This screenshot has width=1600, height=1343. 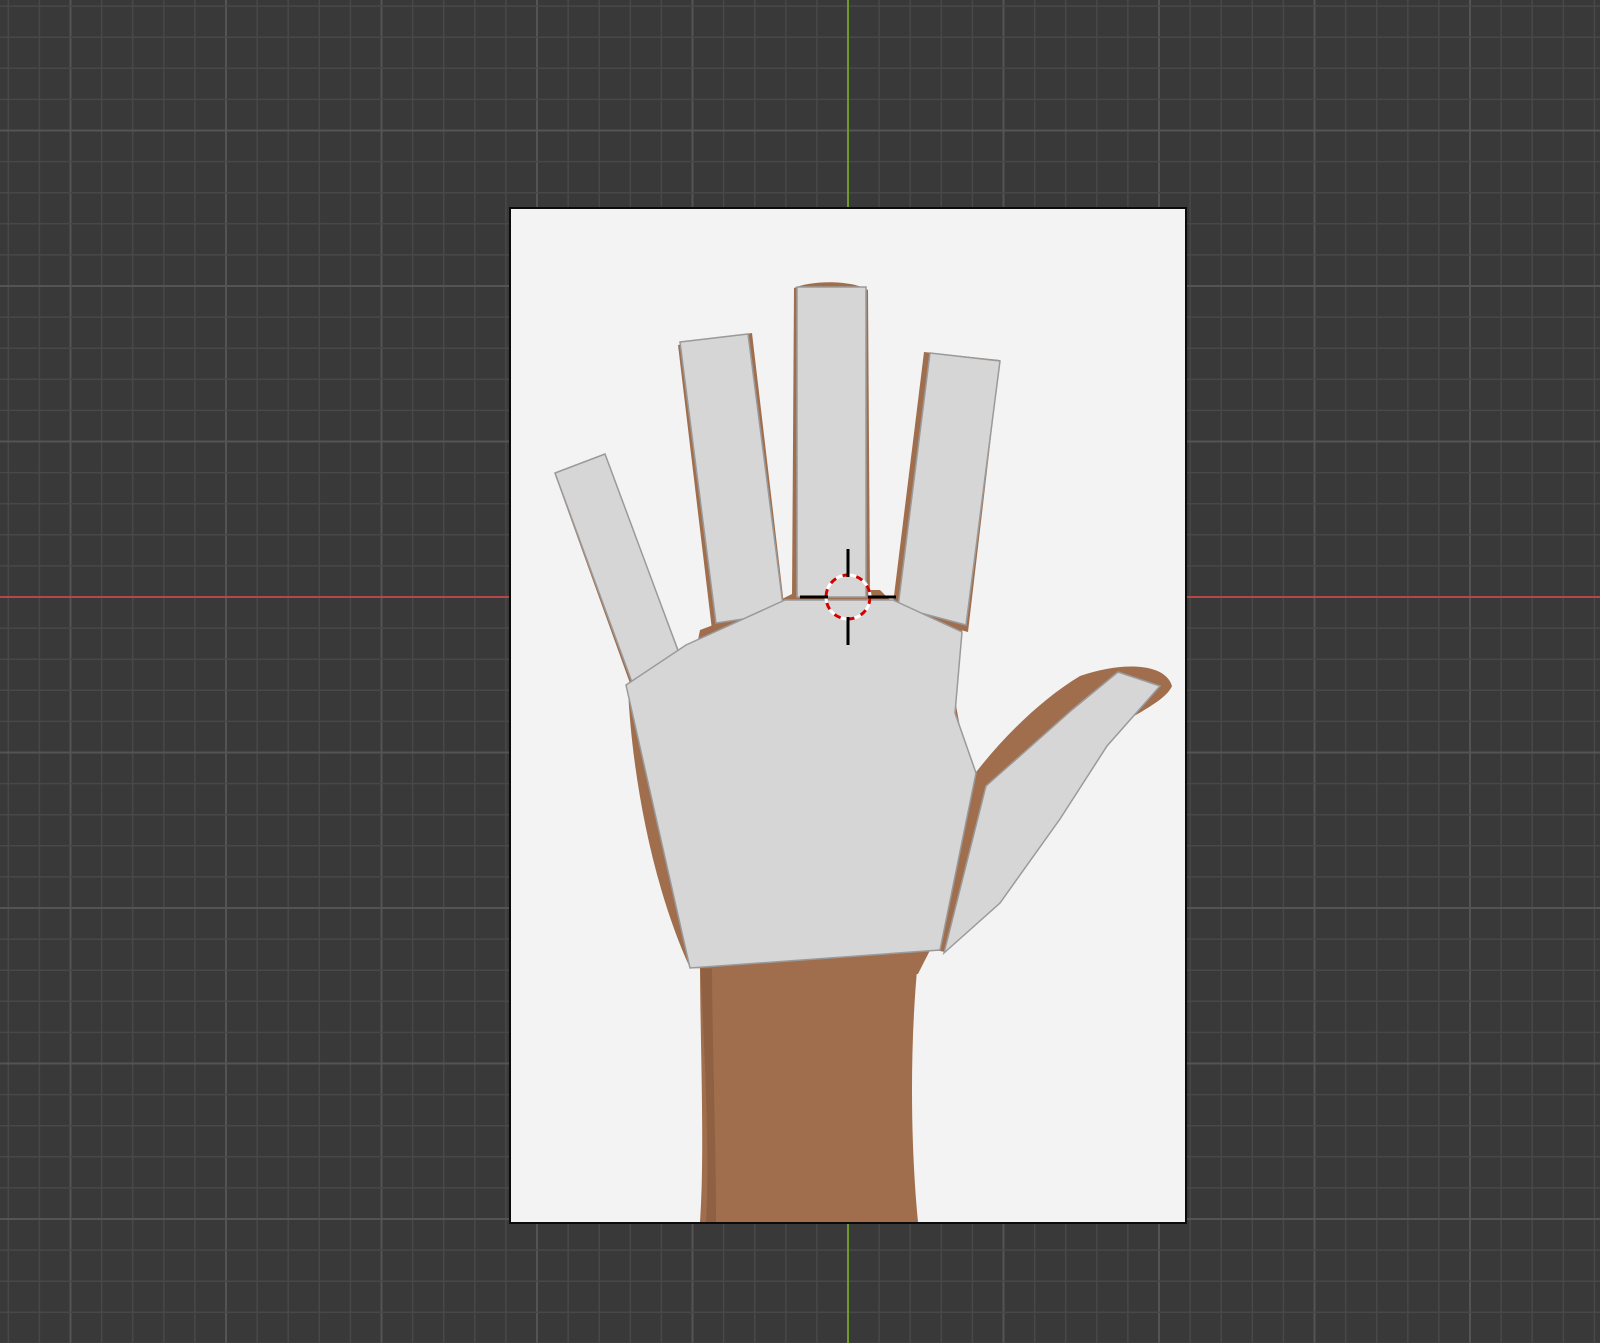 I want to click on mesh-middle-finger, so click(x=831, y=442).